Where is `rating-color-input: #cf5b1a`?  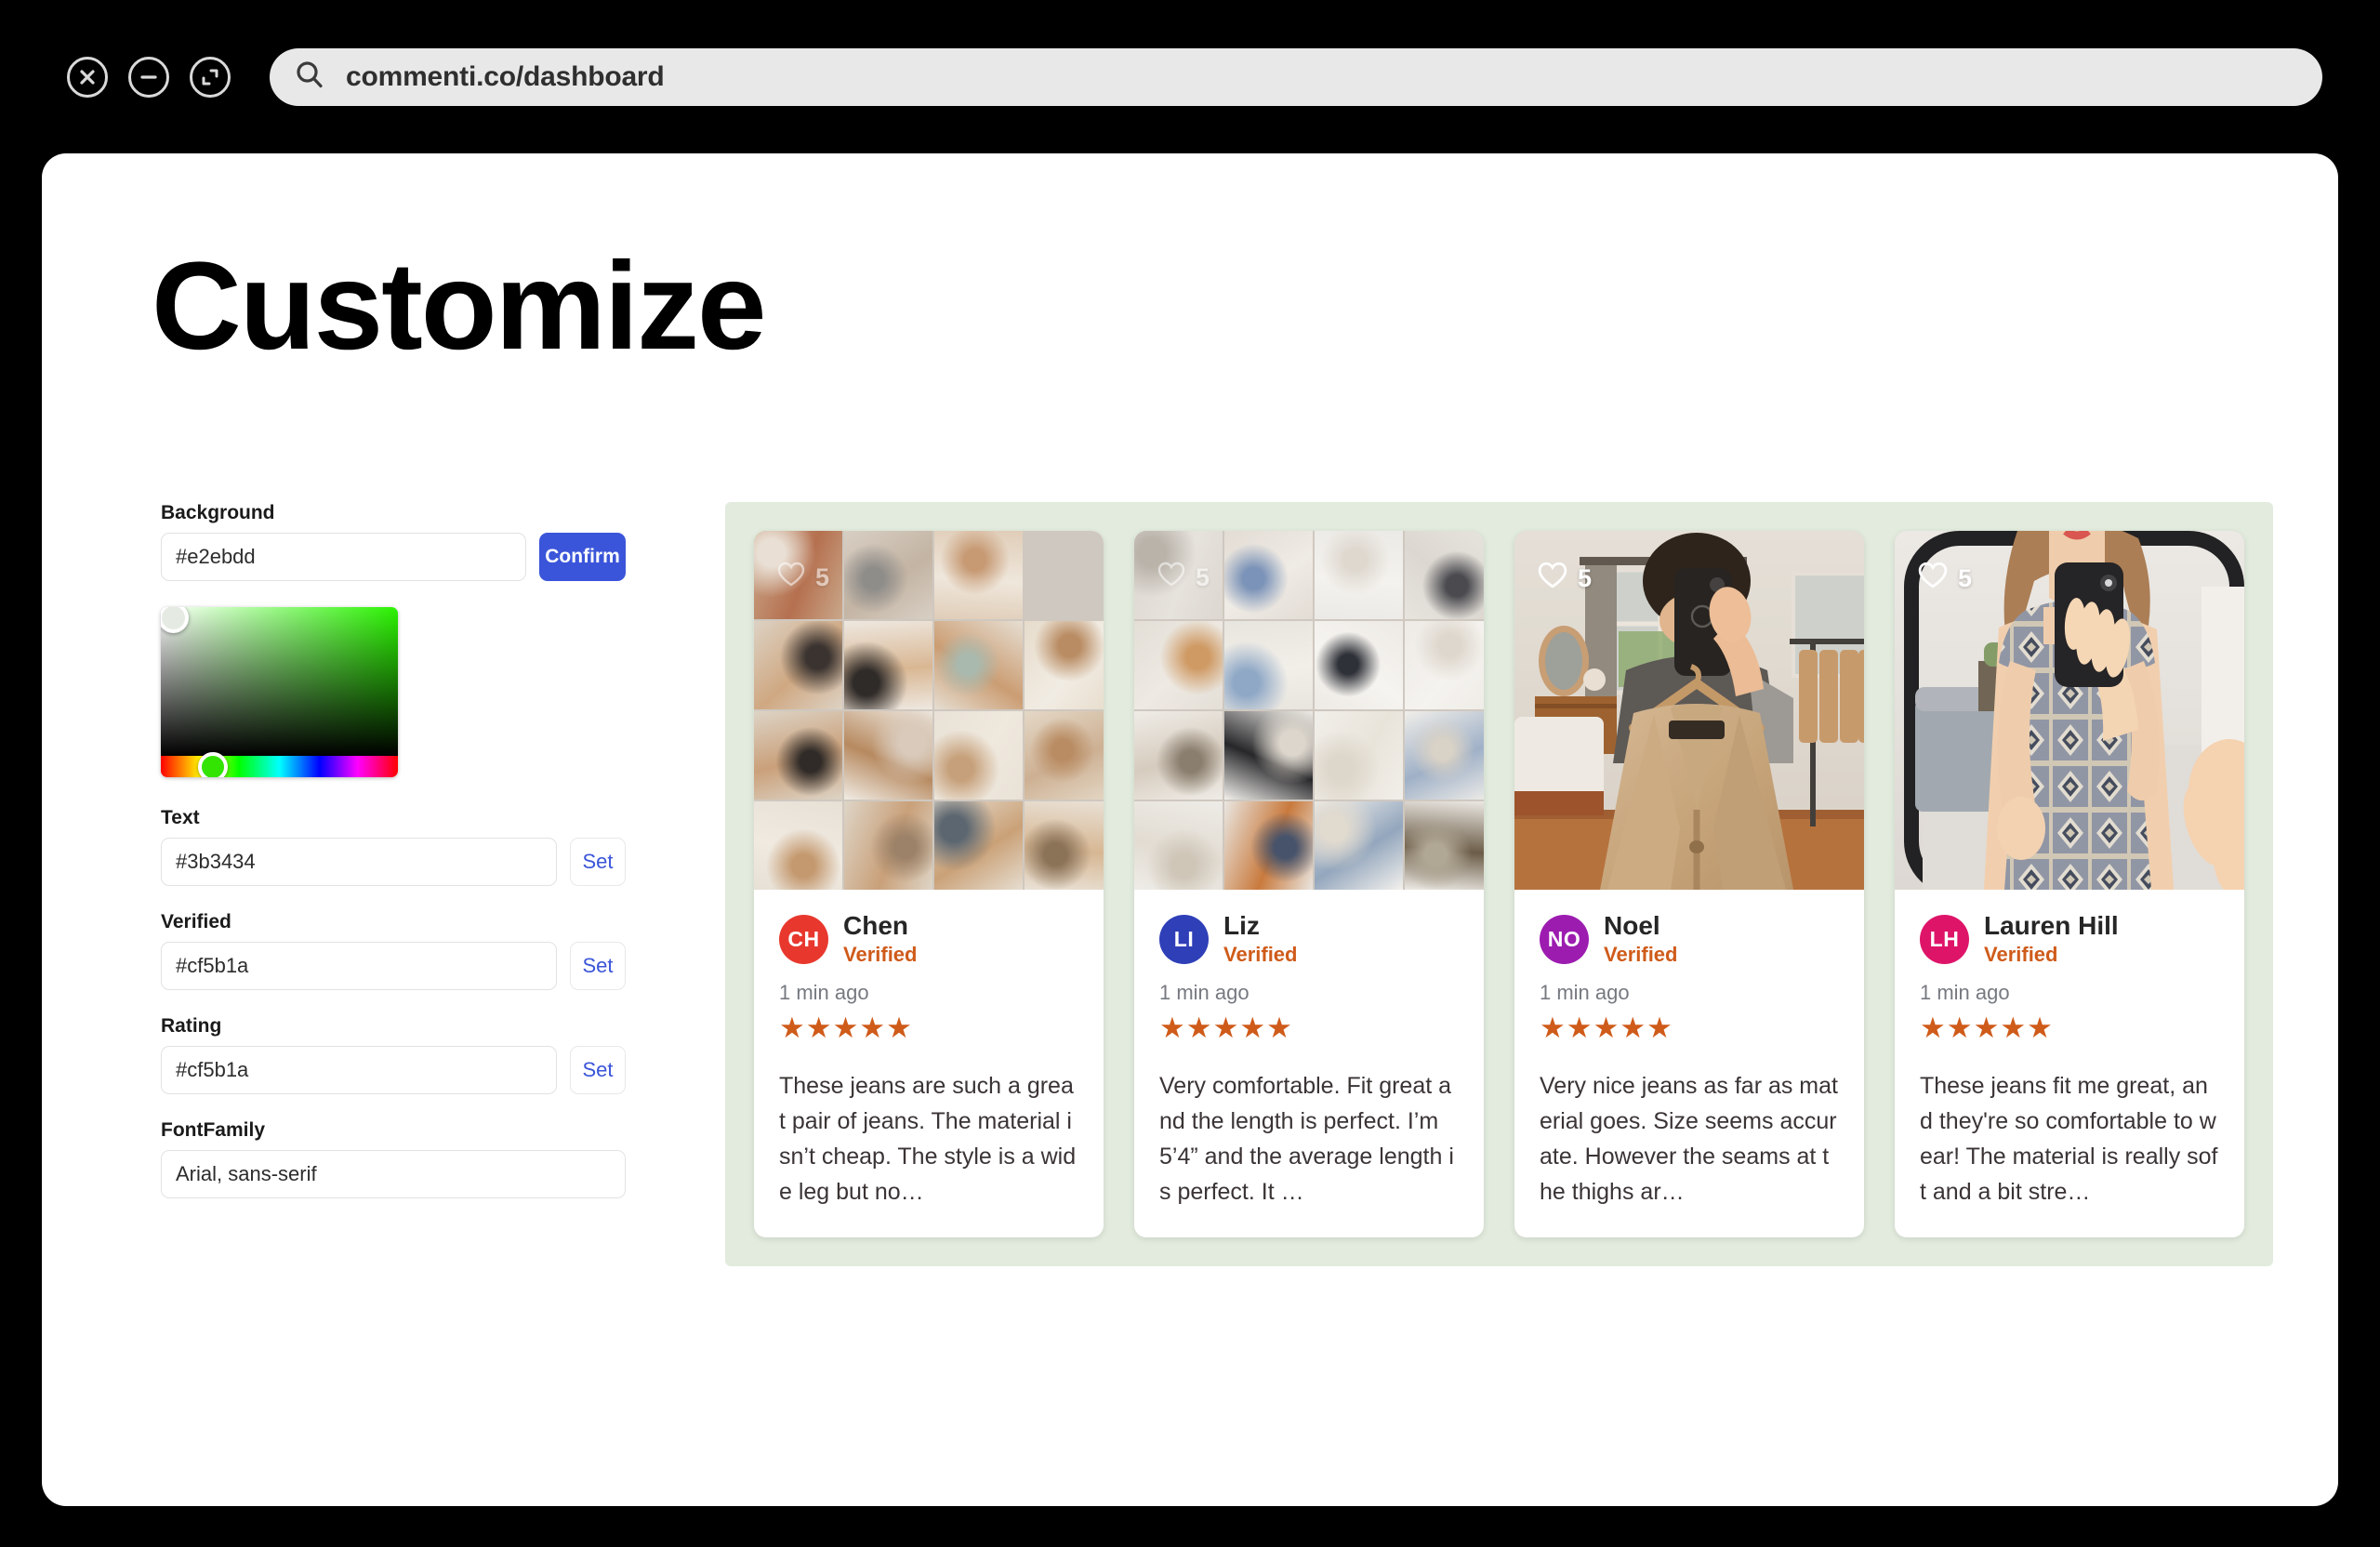
rating-color-input: #cf5b1a is located at coordinates (359, 1070).